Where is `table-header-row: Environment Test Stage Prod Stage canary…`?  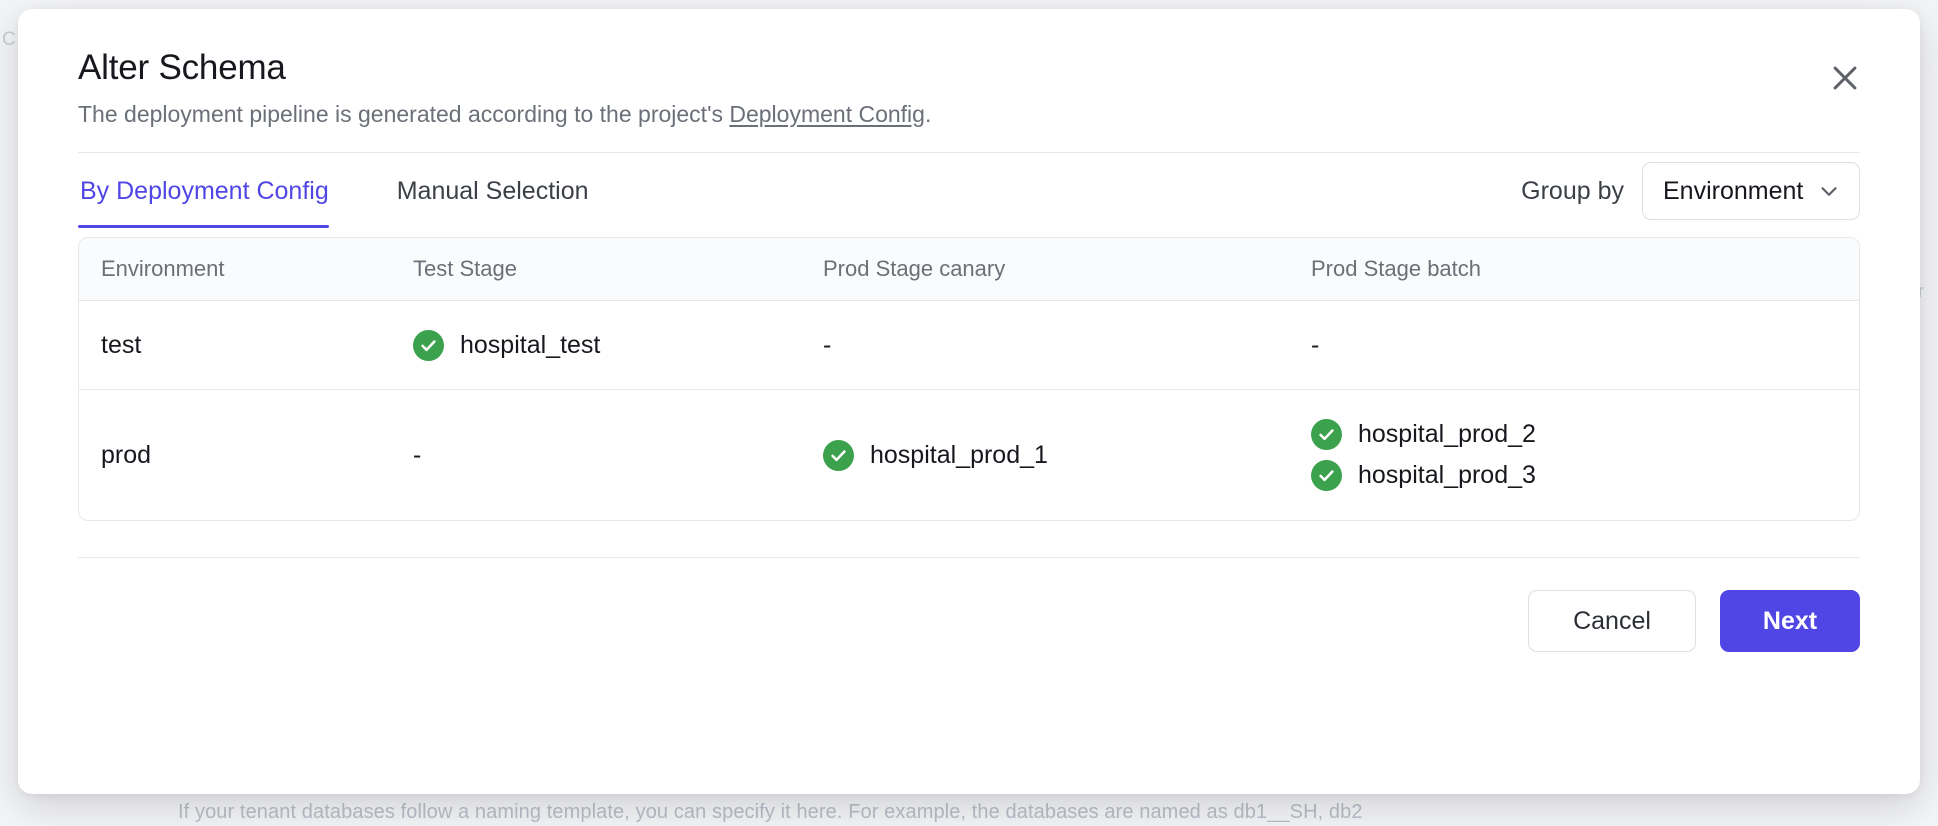
table-header-row: Environment Test Stage Prod Stage canary… is located at coordinates (969, 270).